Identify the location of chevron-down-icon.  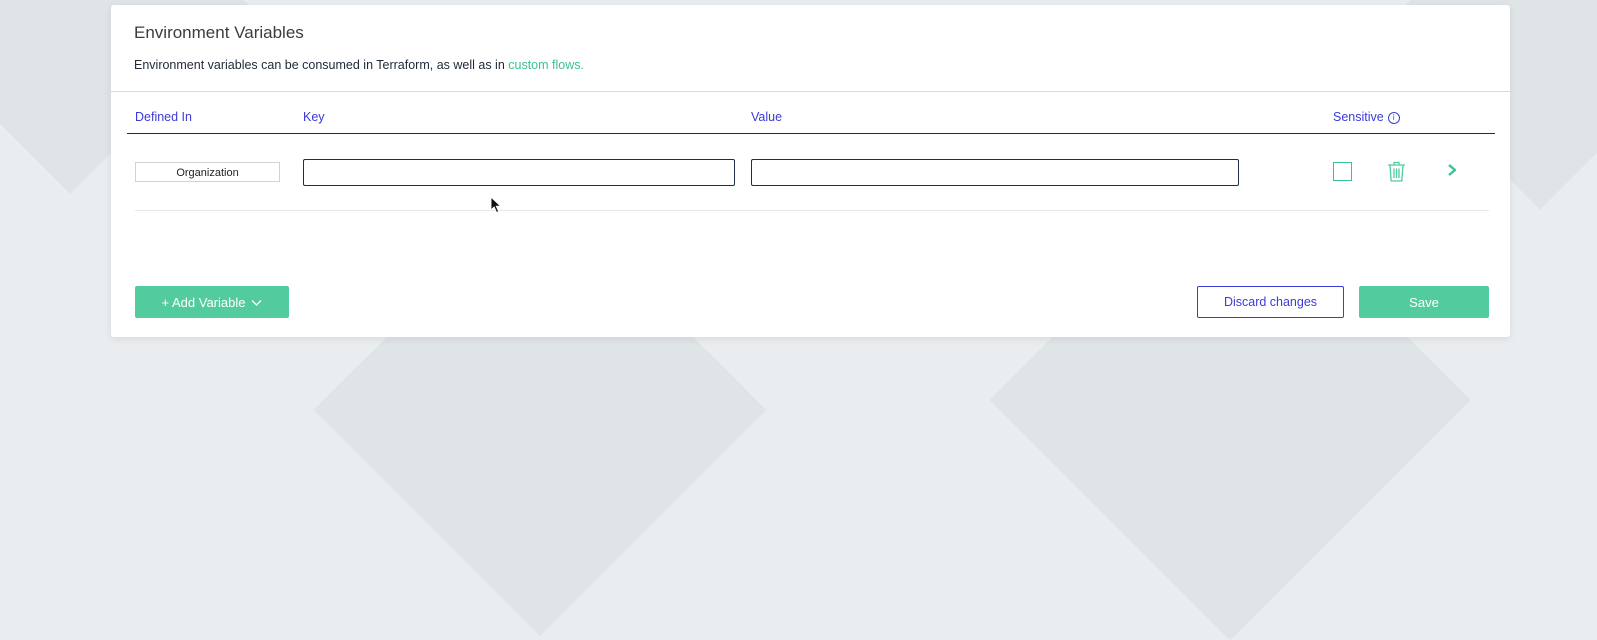
(257, 303).